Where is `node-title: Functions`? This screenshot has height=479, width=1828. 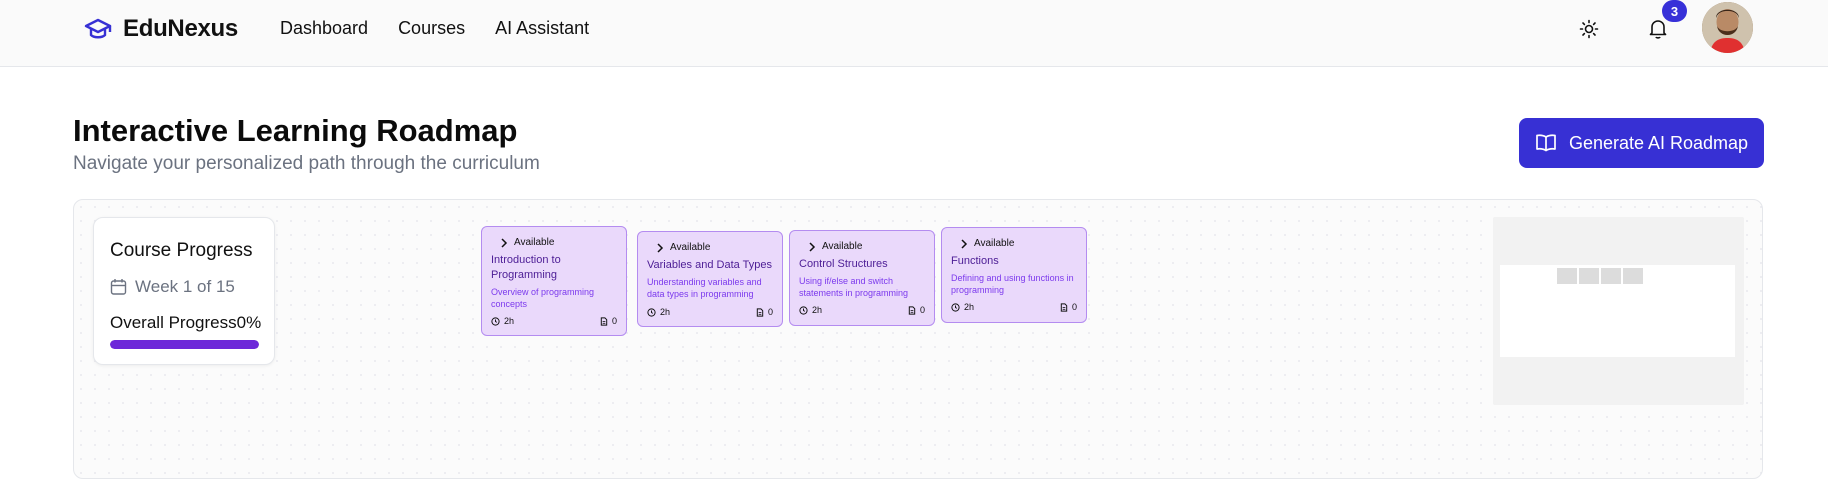
node-title: Functions is located at coordinates (975, 261).